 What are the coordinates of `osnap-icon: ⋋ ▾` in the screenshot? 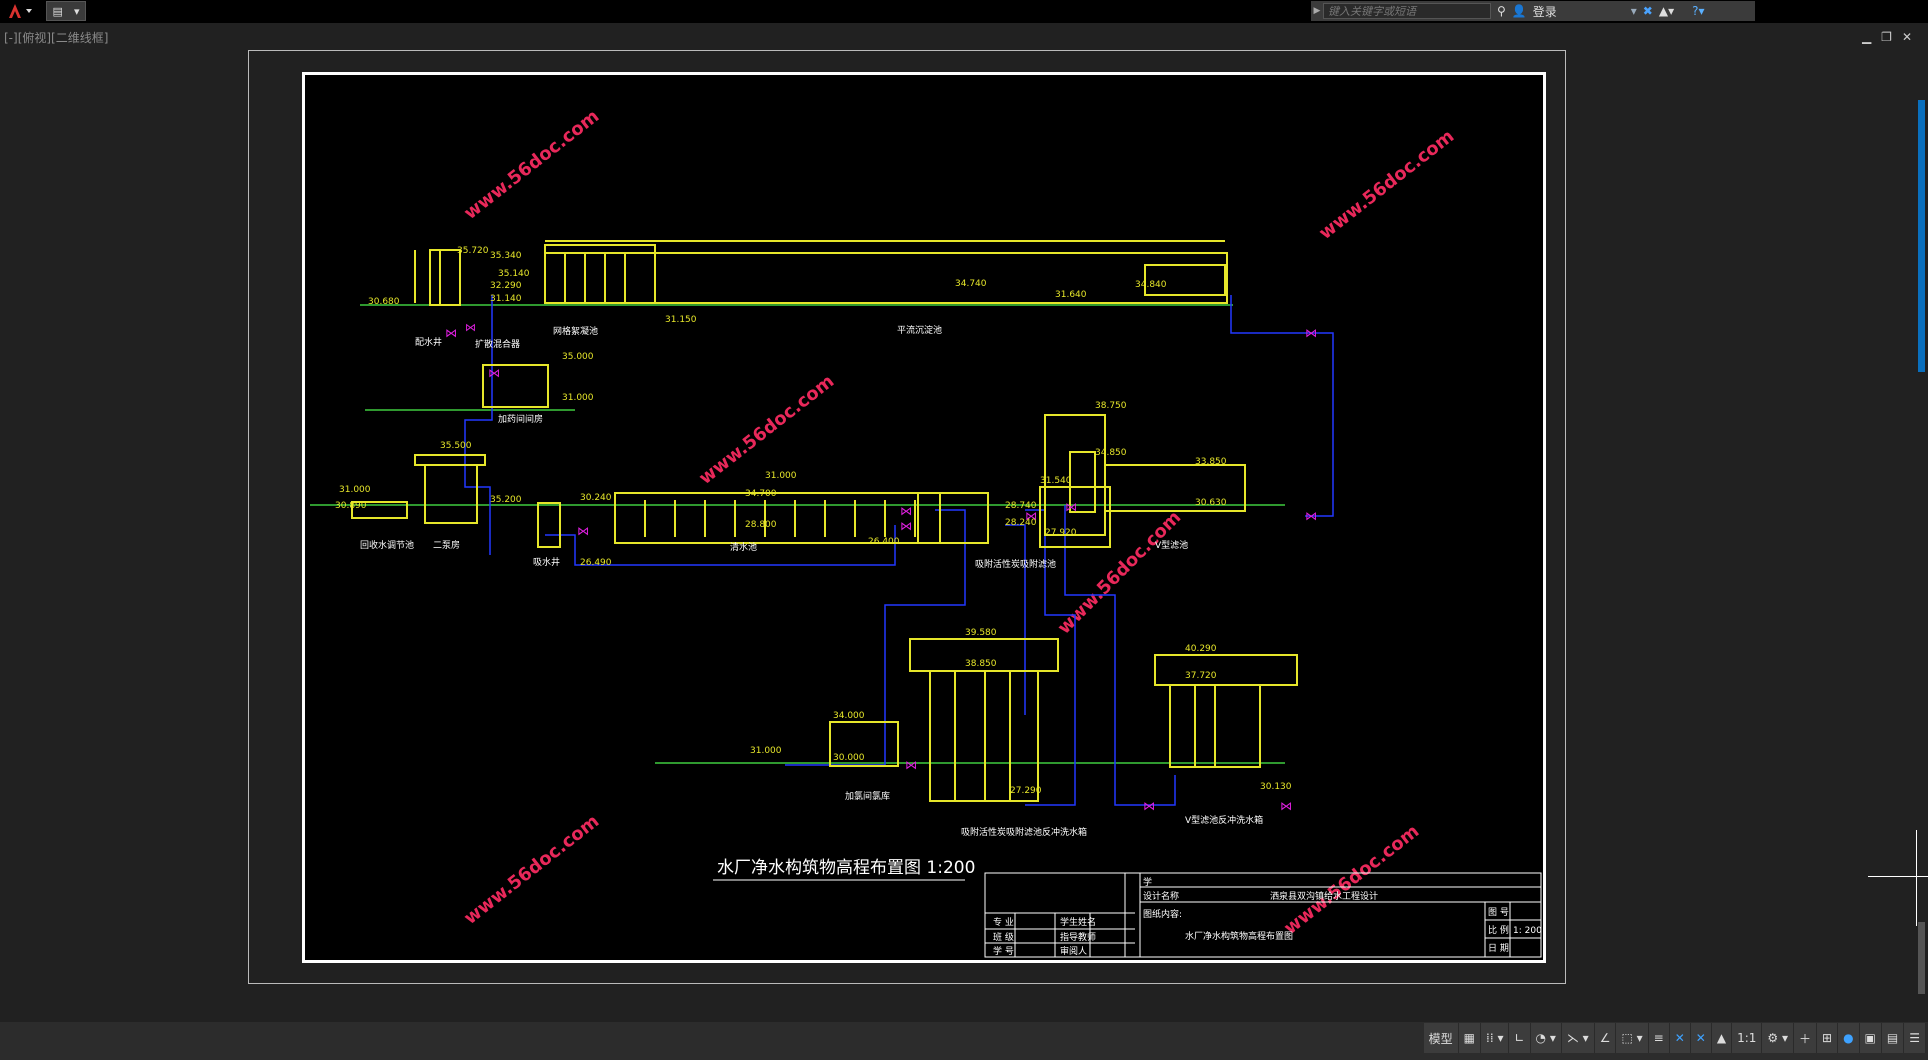 It's located at (1578, 1038).